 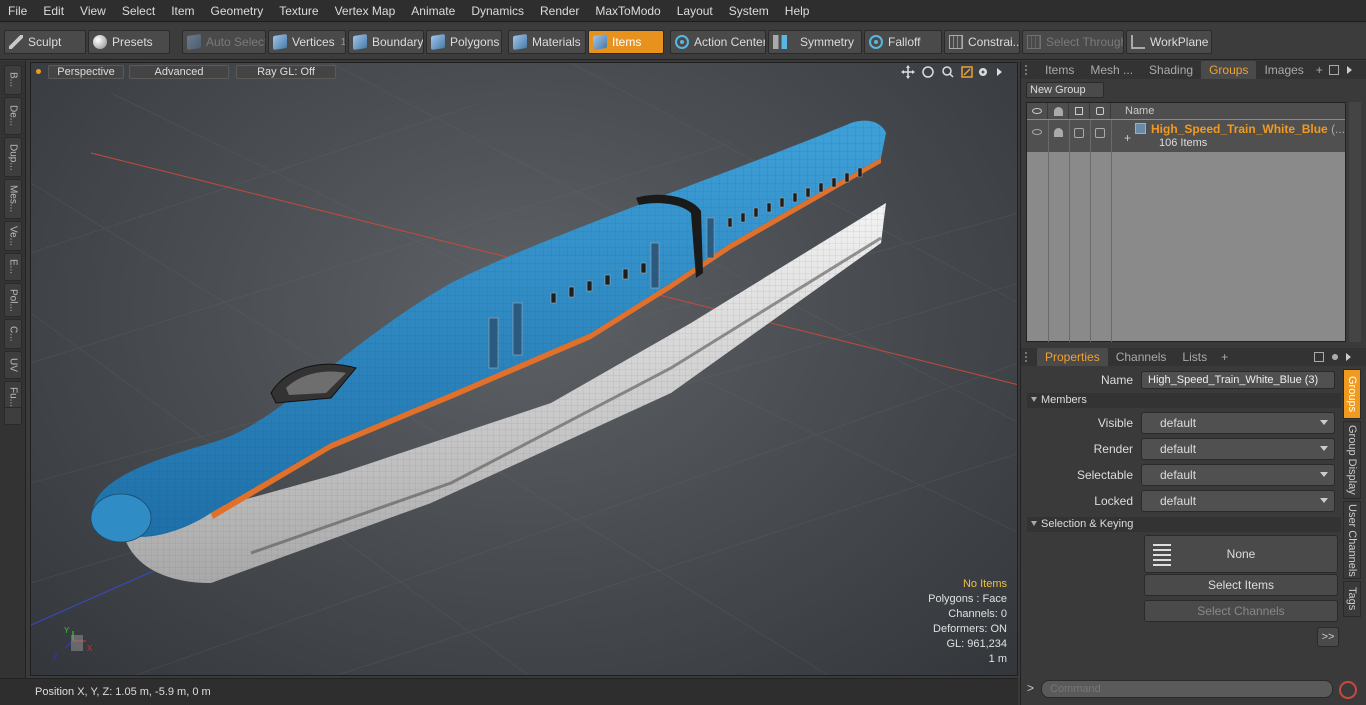 I want to click on render-col-icon, so click(x=1058, y=111).